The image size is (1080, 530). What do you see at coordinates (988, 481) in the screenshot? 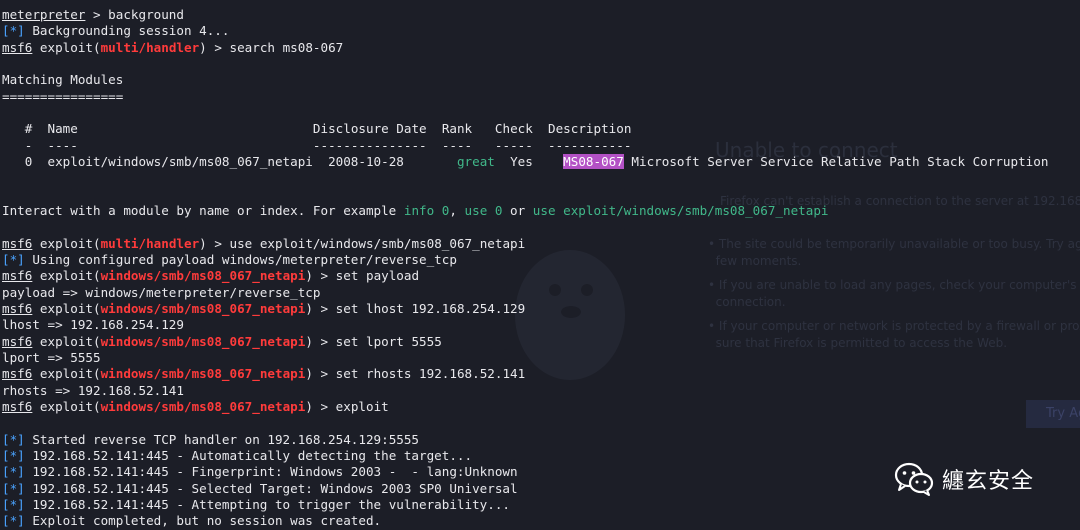
I see `watermark-text: 纏玄安全` at bounding box center [988, 481].